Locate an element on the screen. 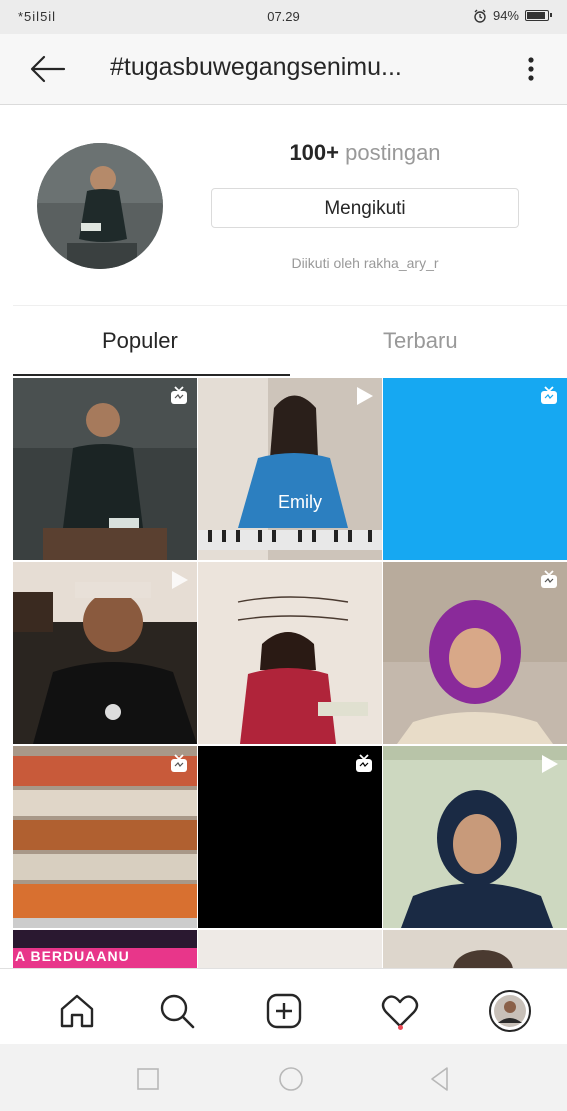  tab-terbaru: Terbaru is located at coordinates (420, 341).